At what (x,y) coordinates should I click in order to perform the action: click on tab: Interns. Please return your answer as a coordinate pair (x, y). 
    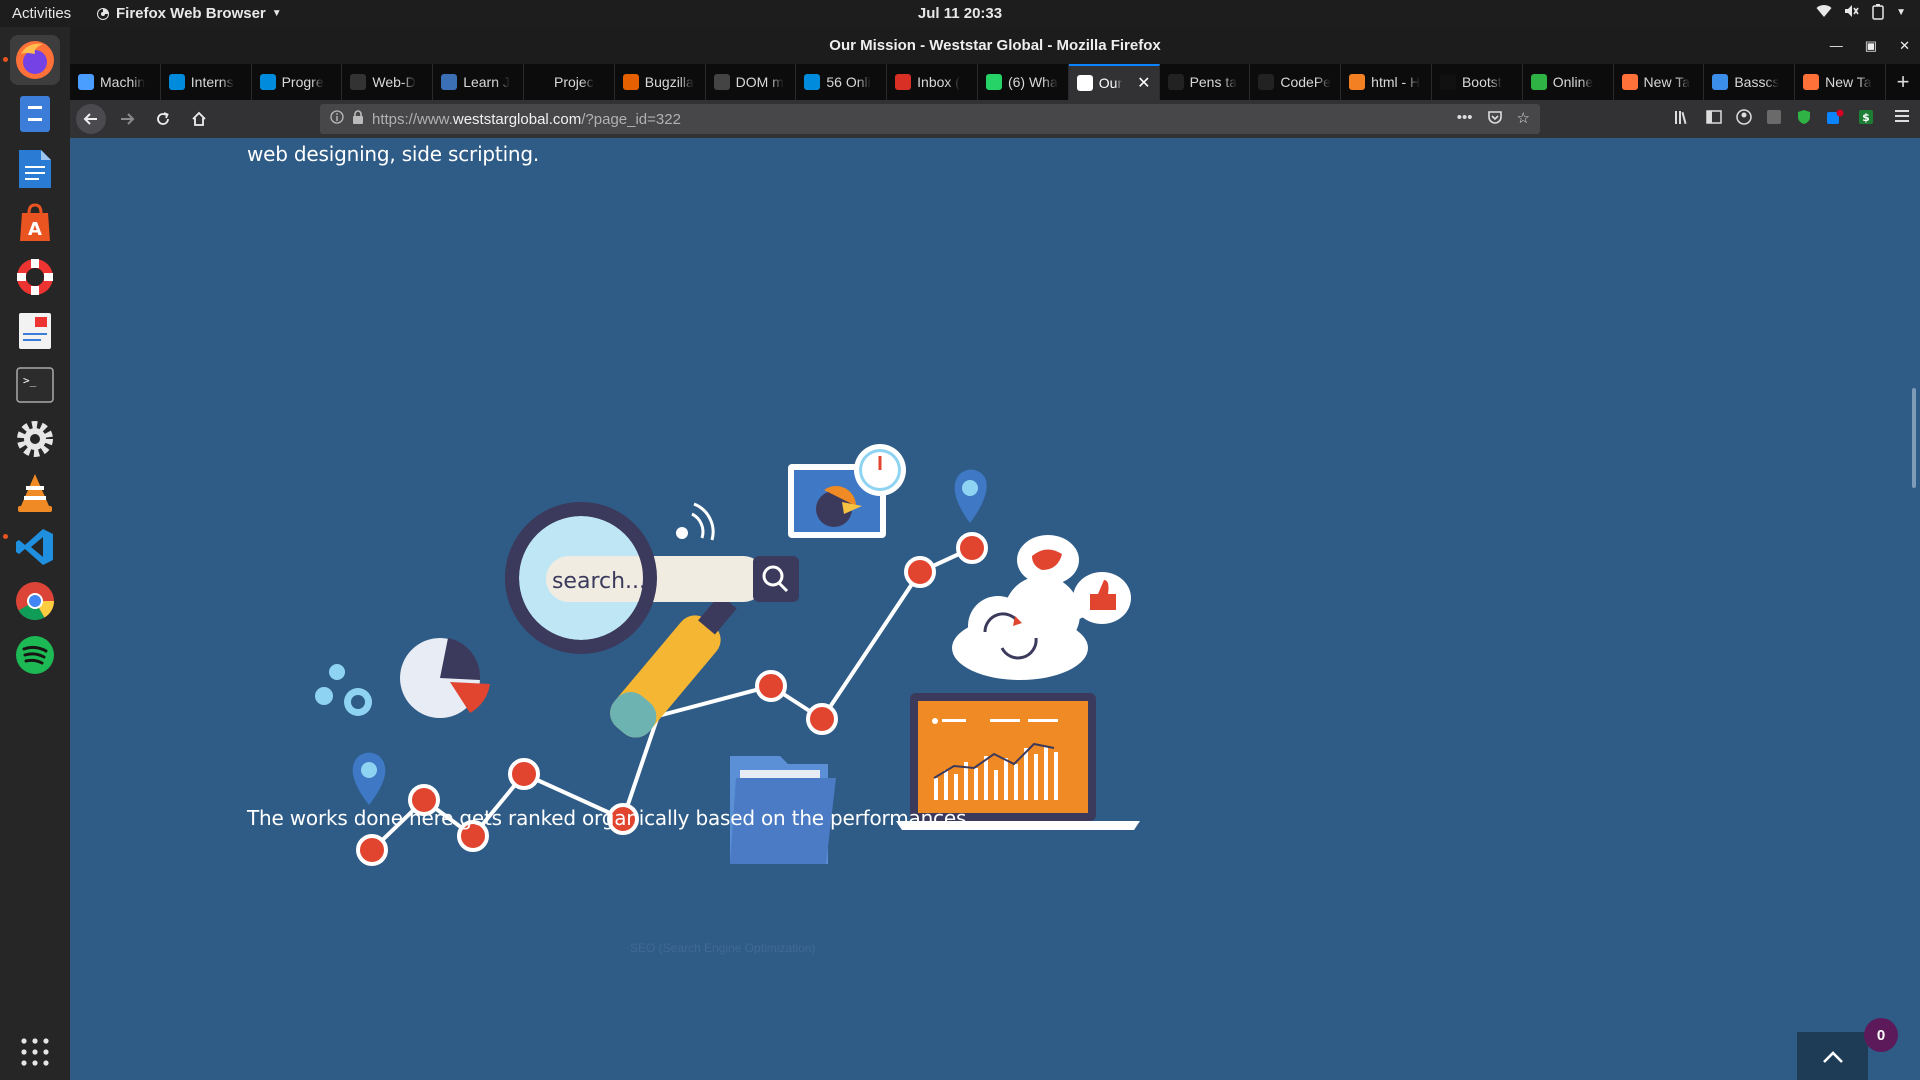
    Looking at the image, I should click on (206, 82).